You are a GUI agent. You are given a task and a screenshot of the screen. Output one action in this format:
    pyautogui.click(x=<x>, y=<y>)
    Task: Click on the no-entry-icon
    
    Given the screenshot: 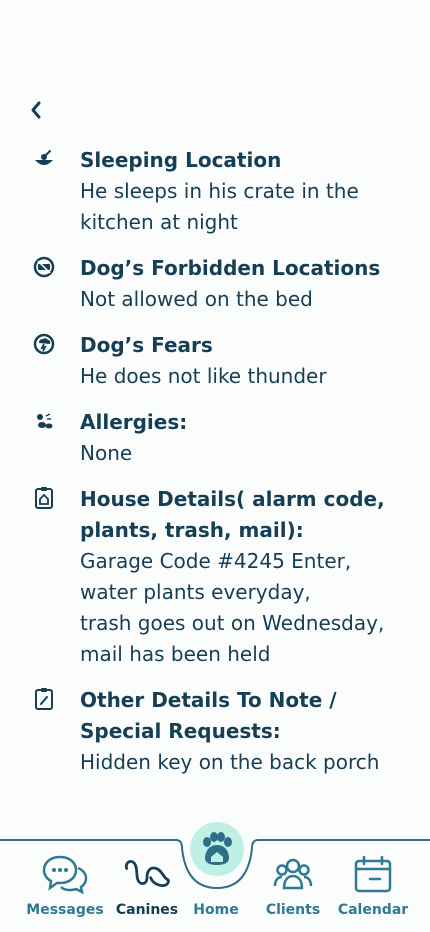 What is the action you would take?
    pyautogui.click(x=44, y=267)
    